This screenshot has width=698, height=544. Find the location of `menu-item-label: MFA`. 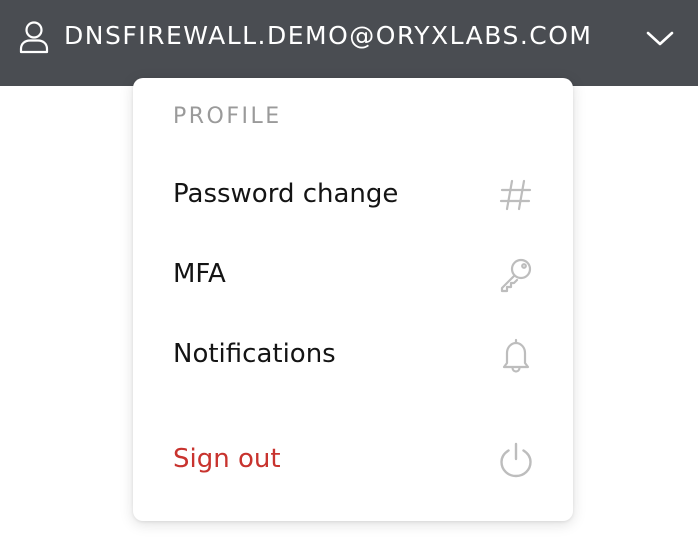

menu-item-label: MFA is located at coordinates (199, 274).